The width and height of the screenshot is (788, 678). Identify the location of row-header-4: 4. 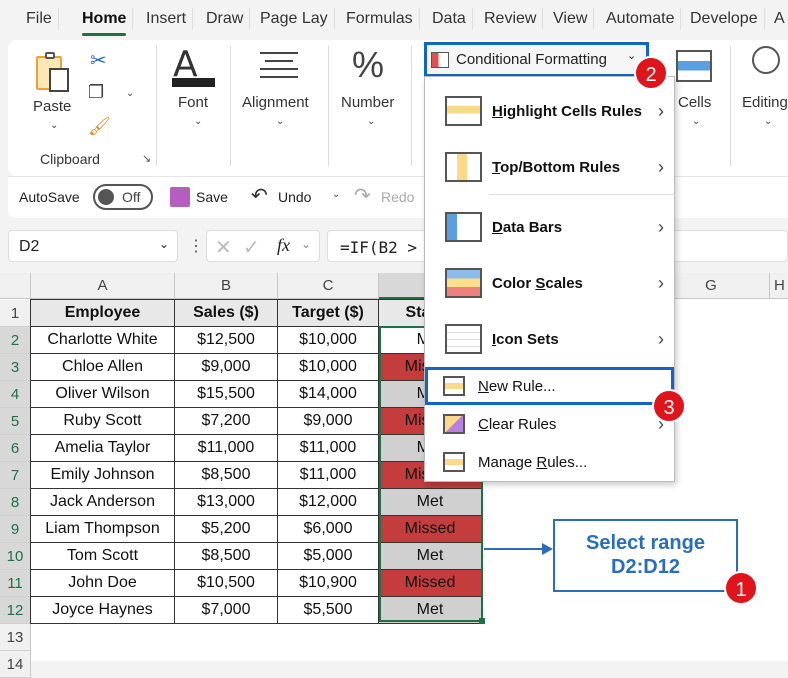
(15, 394).